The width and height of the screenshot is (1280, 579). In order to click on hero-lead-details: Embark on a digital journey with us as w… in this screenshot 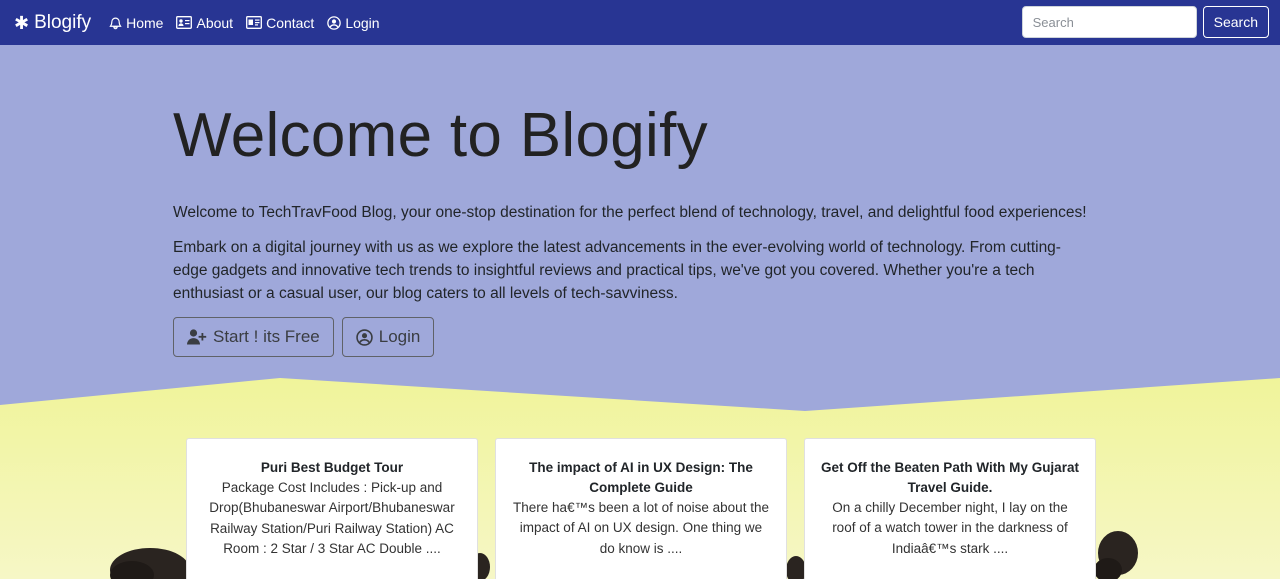, I will do `click(617, 270)`.